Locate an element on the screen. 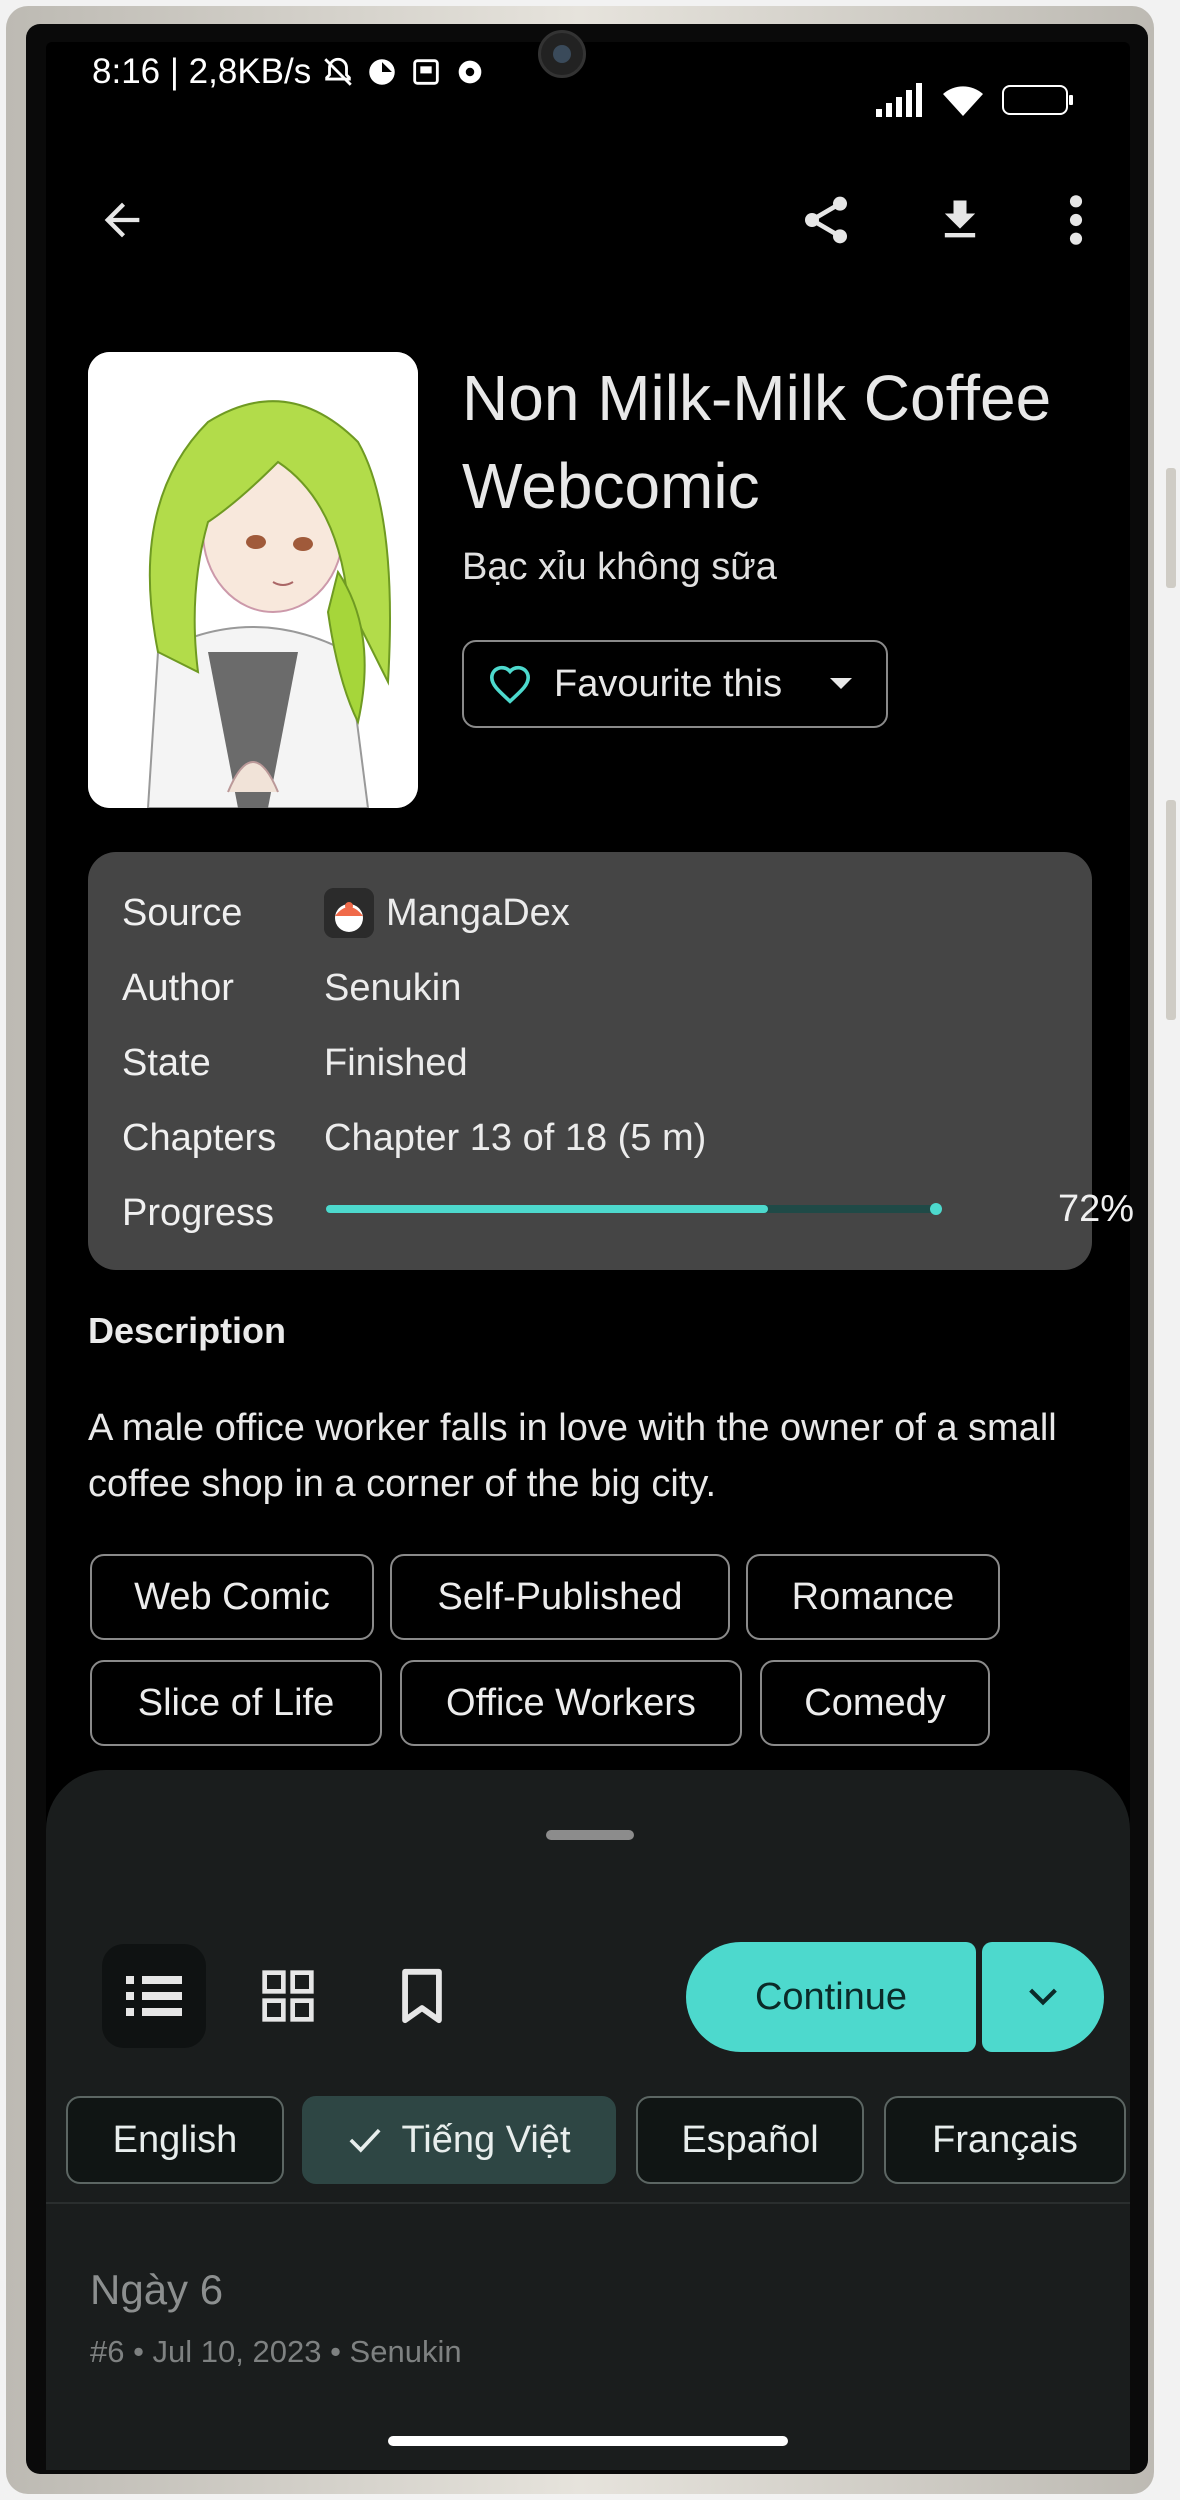 The width and height of the screenshot is (1180, 2500). cover-image is located at coordinates (253, 580).